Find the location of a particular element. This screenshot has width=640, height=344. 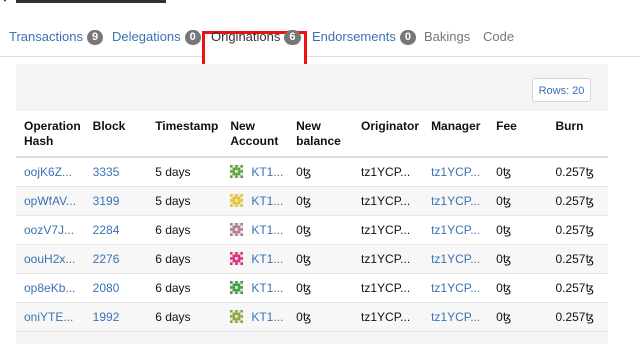

tab-endorsements: Endorsements 0 is located at coordinates (364, 39).